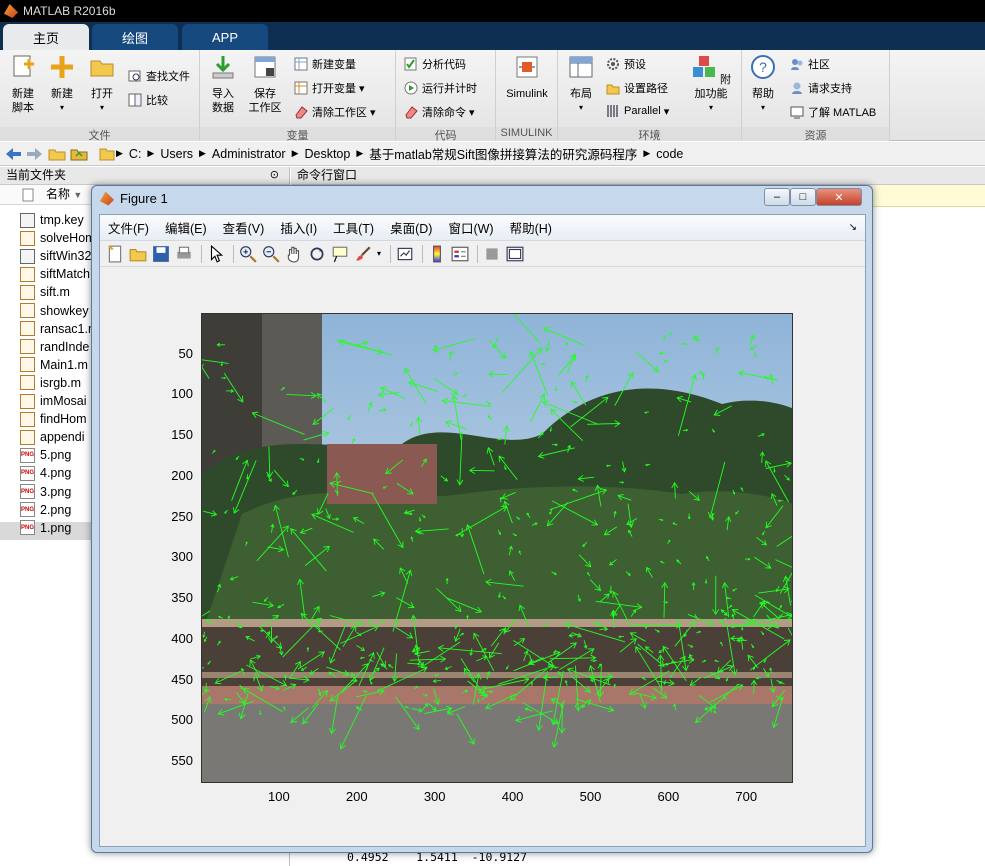 Image resolution: width=985 pixels, height=866 pixels. Describe the element at coordinates (711, 84) in the screenshot. I see `addons-button: 附加功能 ▾` at that location.